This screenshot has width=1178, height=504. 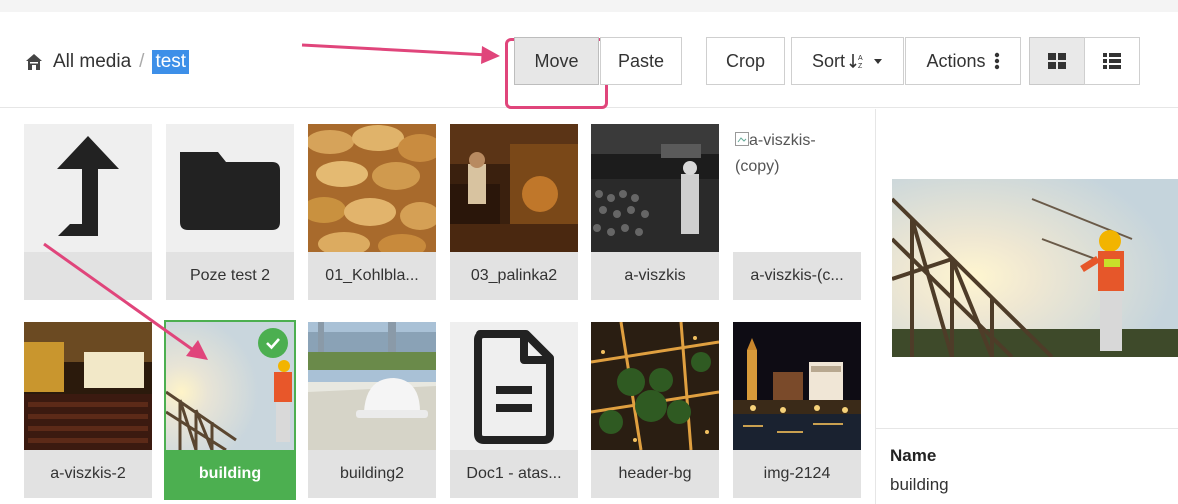 I want to click on tile-image: building2, so click(x=372, y=410).